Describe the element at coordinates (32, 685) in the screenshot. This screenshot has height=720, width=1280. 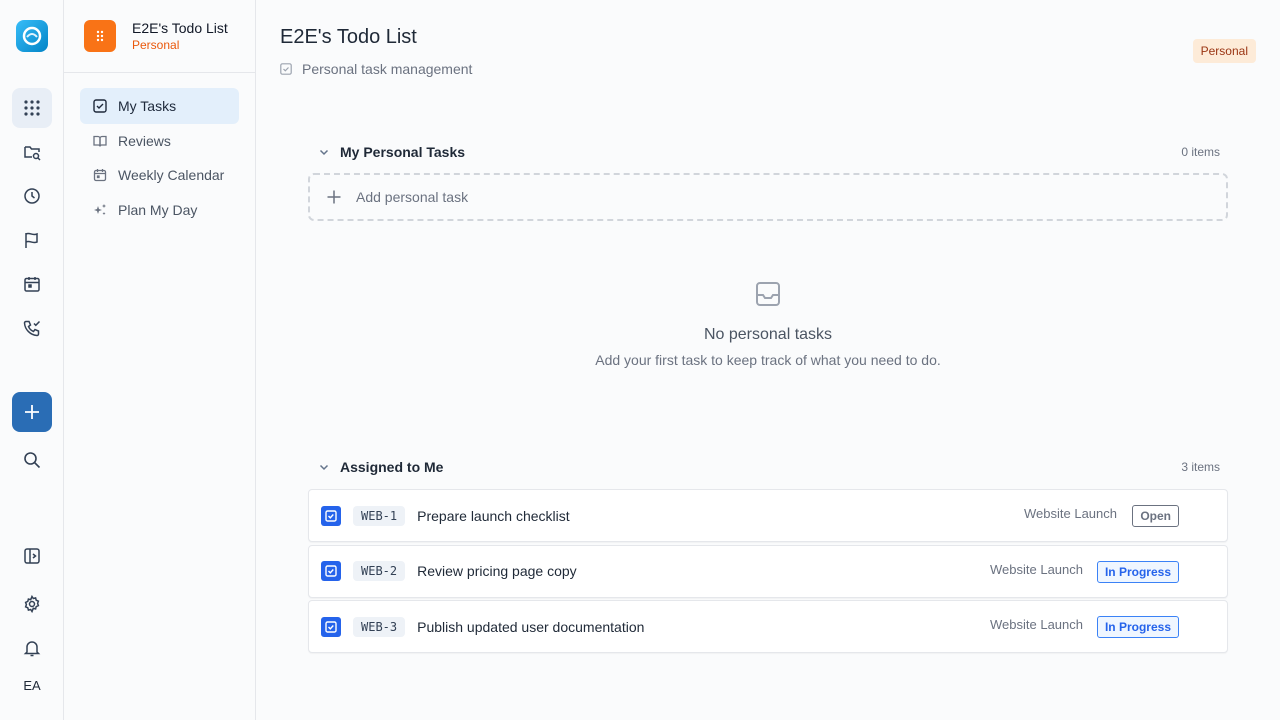
I see `user-avatar-initials: EA` at that location.